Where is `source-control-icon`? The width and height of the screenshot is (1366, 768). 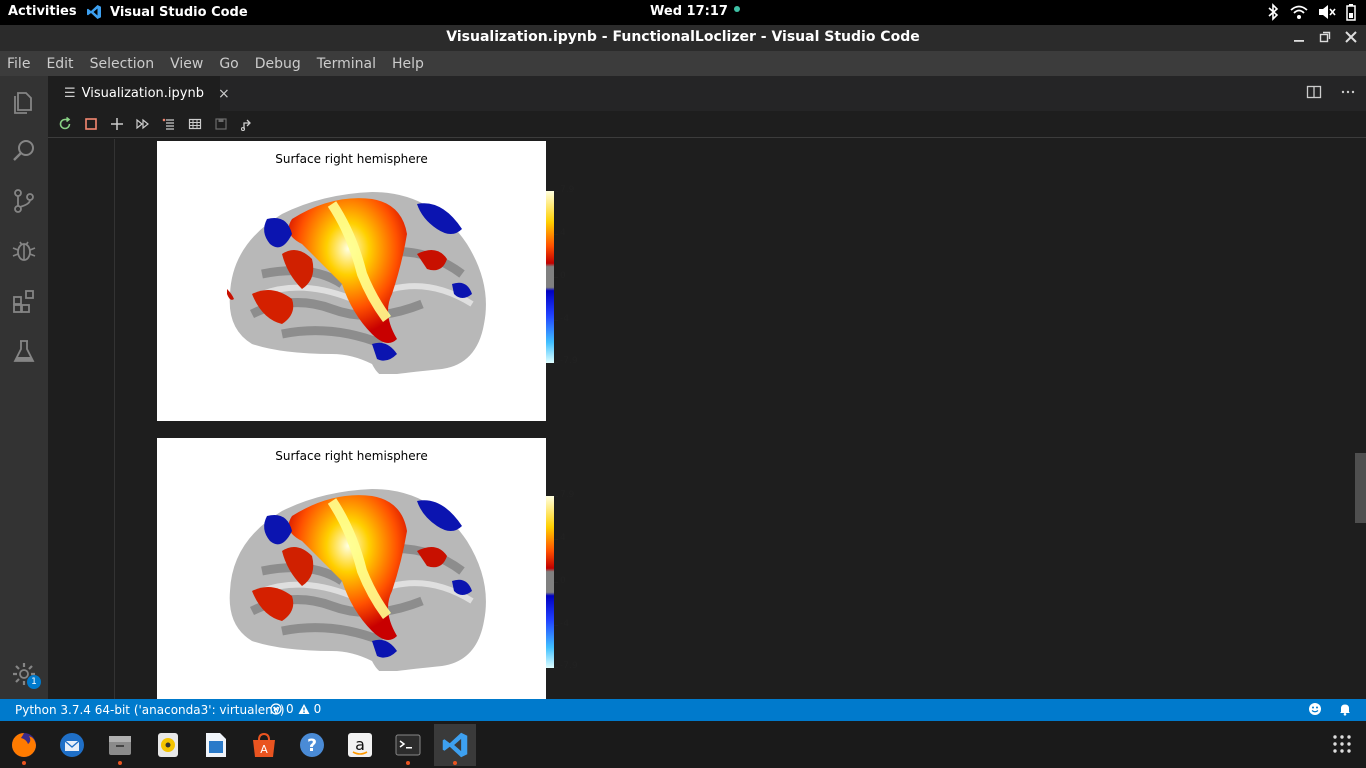 source-control-icon is located at coordinates (24, 201).